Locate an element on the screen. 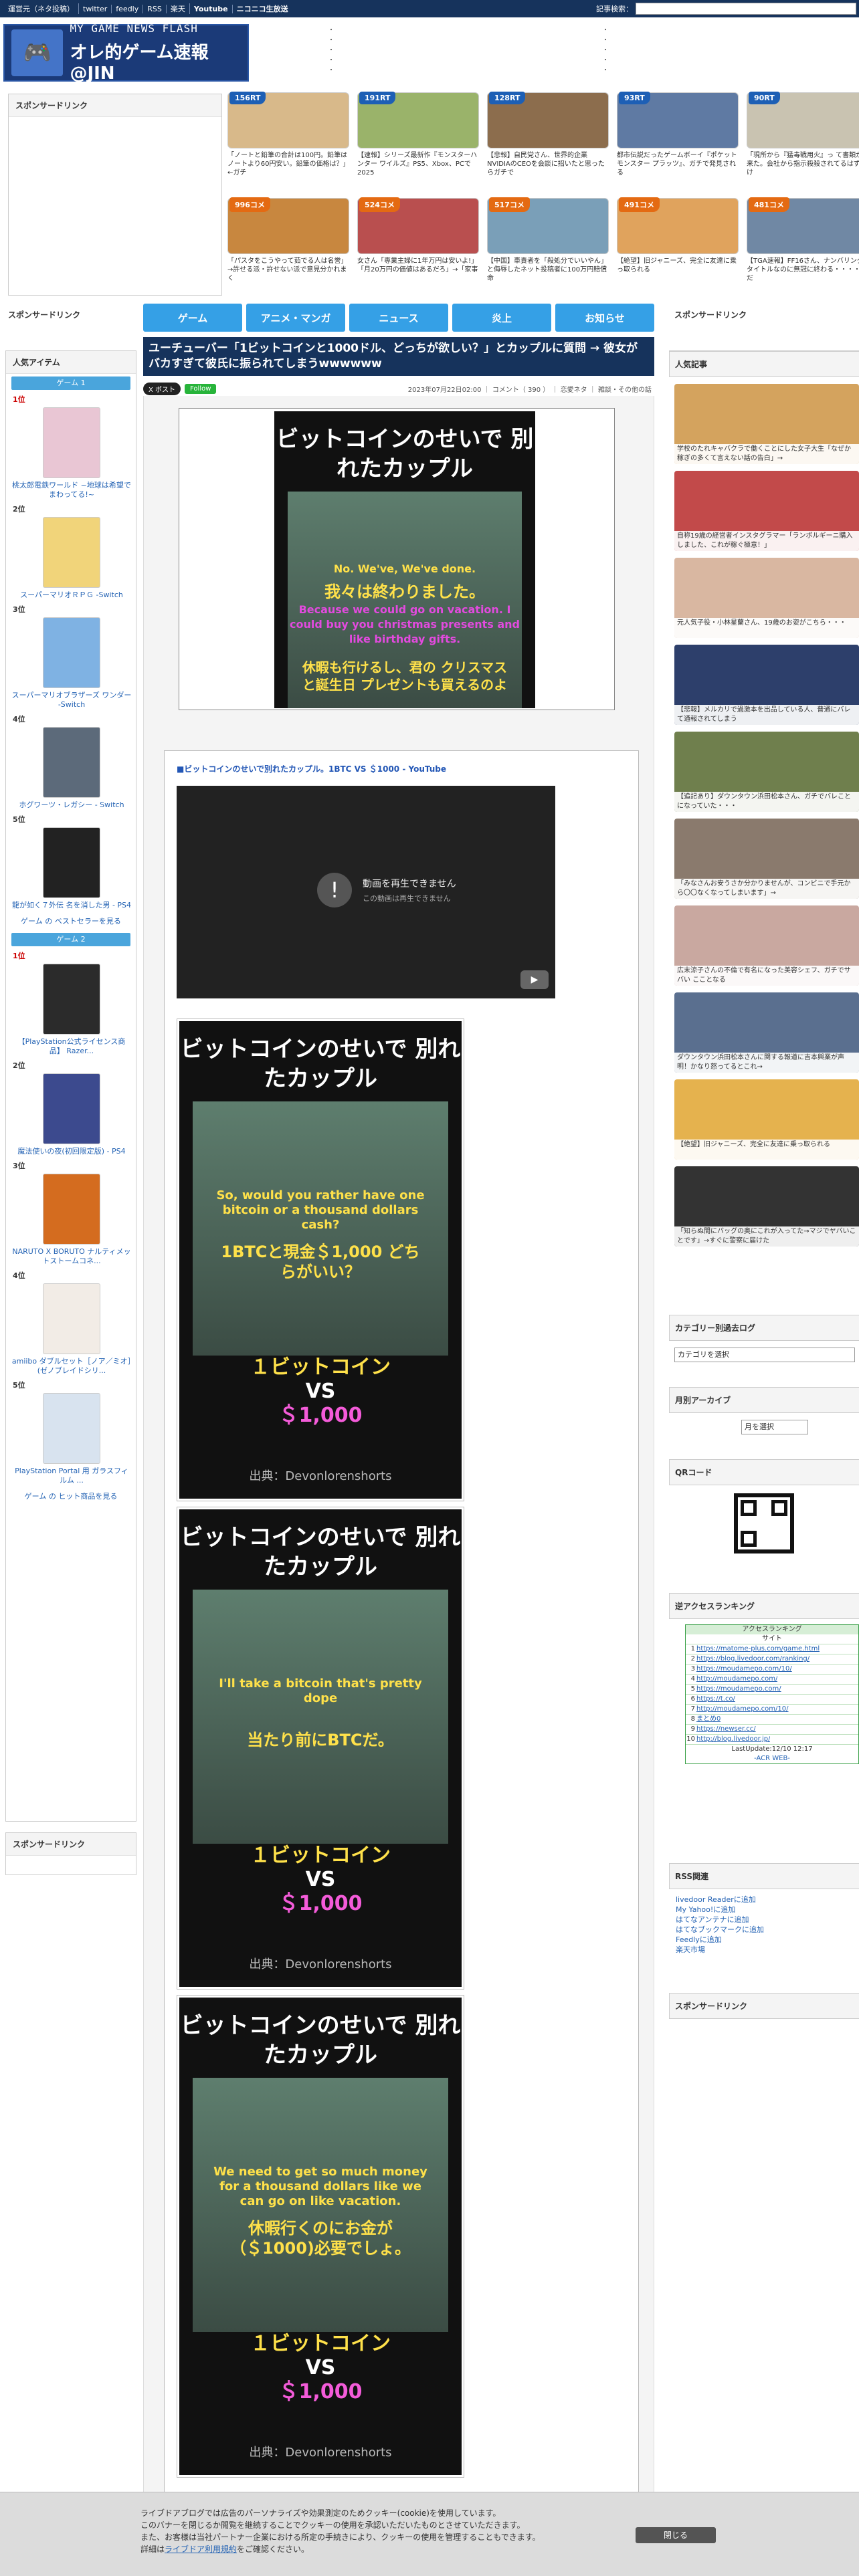 The width and height of the screenshot is (859, 2576). thumb-image: 524コメ is located at coordinates (418, 225).